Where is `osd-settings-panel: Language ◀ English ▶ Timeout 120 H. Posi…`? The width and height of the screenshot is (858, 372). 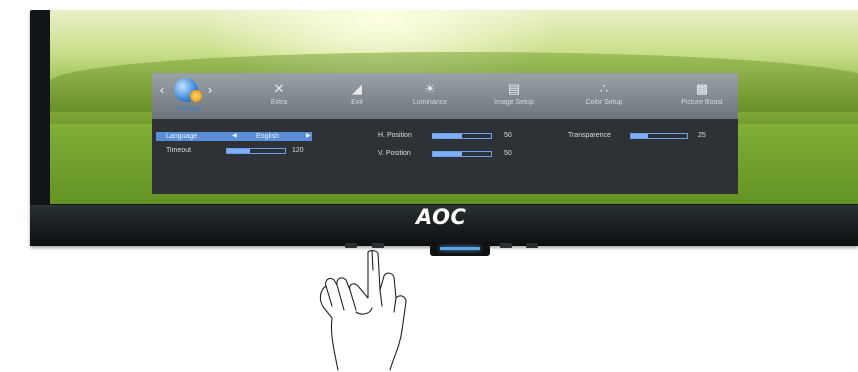
osd-settings-panel: Language ◀ English ▶ Timeout 120 H. Posi… is located at coordinates (445, 156).